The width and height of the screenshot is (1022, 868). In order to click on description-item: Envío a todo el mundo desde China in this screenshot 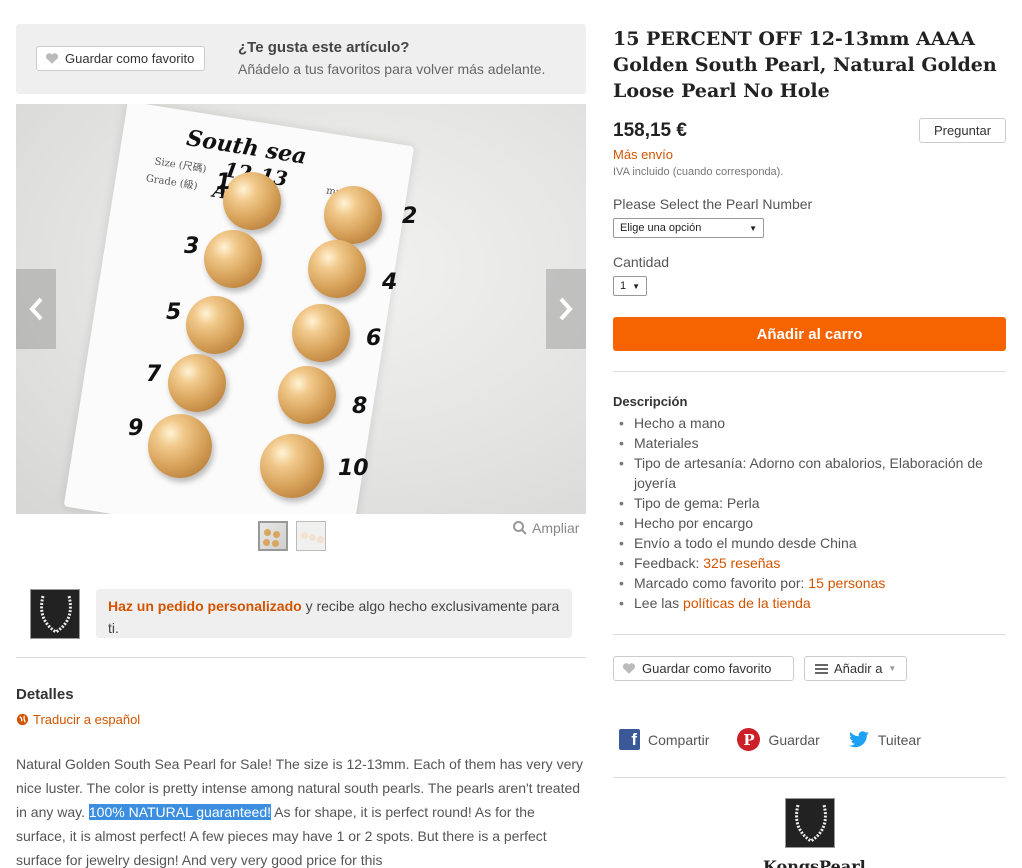, I will do `click(809, 543)`.